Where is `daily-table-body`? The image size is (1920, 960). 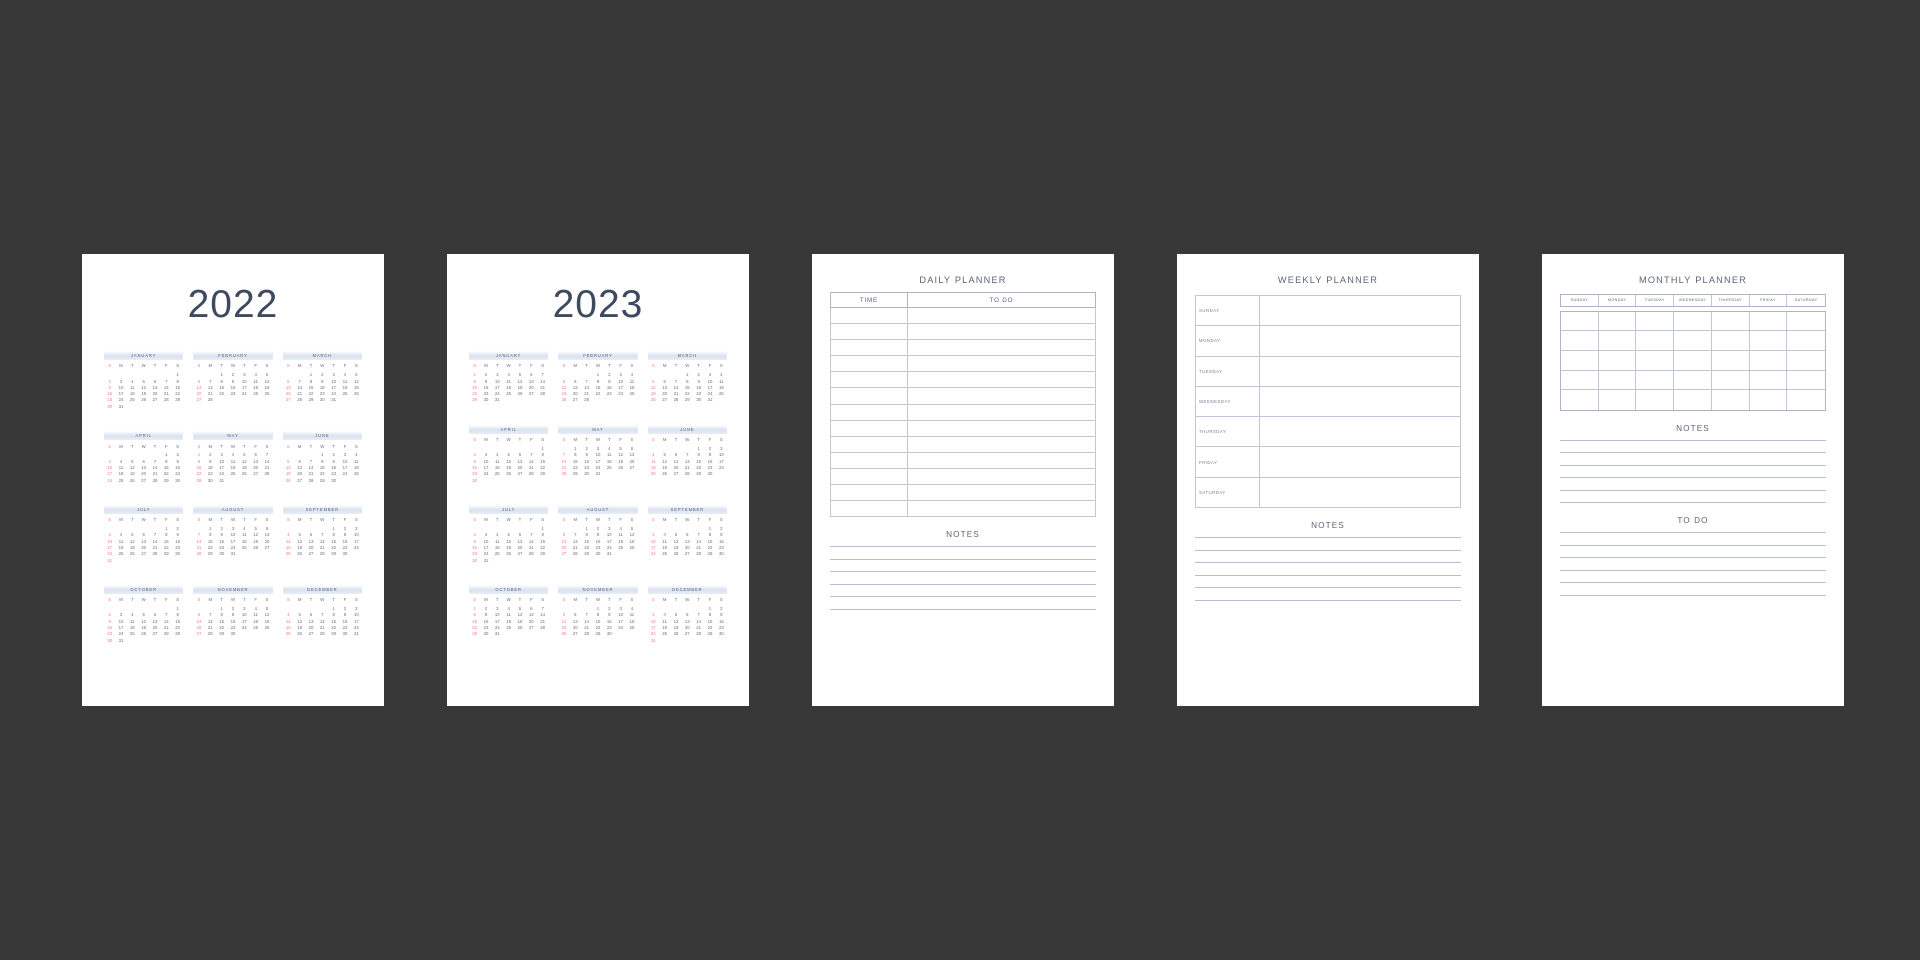
daily-table-body is located at coordinates (963, 412).